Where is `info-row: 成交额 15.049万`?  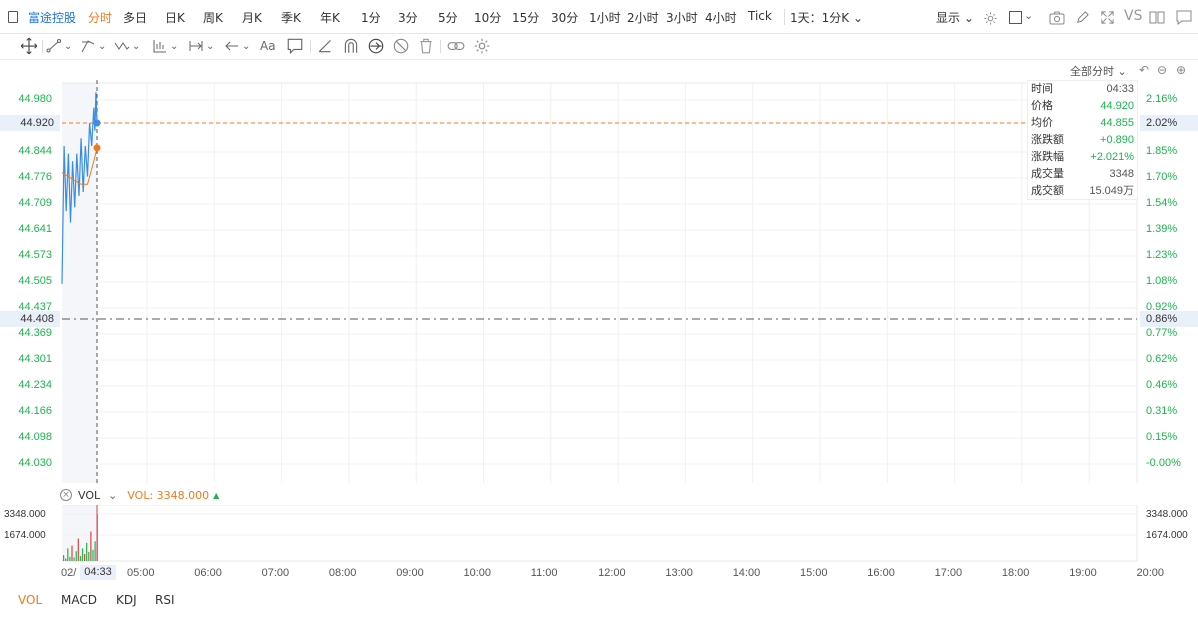
info-row: 成交额 15.049万 is located at coordinates (1082, 191).